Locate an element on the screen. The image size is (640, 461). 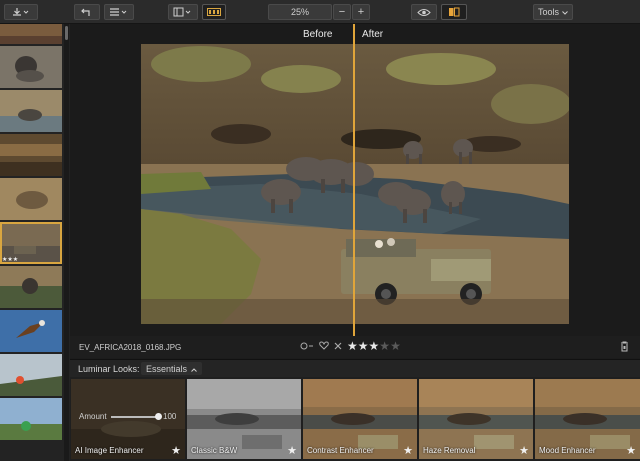
undo-button is located at coordinates (87, 12).